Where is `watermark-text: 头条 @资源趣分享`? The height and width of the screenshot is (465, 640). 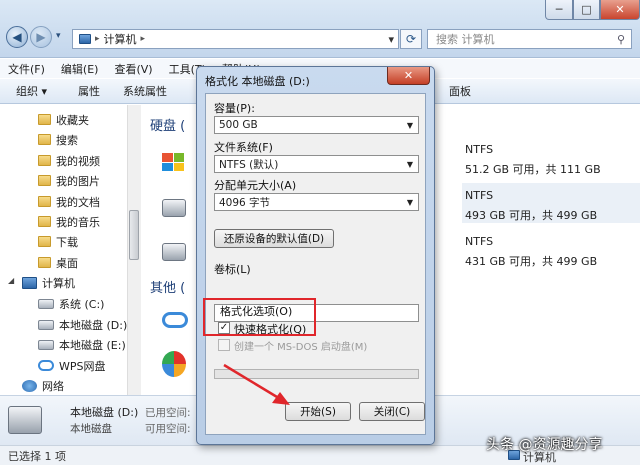
watermark-text: 头条 @资源趣分享 is located at coordinates (544, 445).